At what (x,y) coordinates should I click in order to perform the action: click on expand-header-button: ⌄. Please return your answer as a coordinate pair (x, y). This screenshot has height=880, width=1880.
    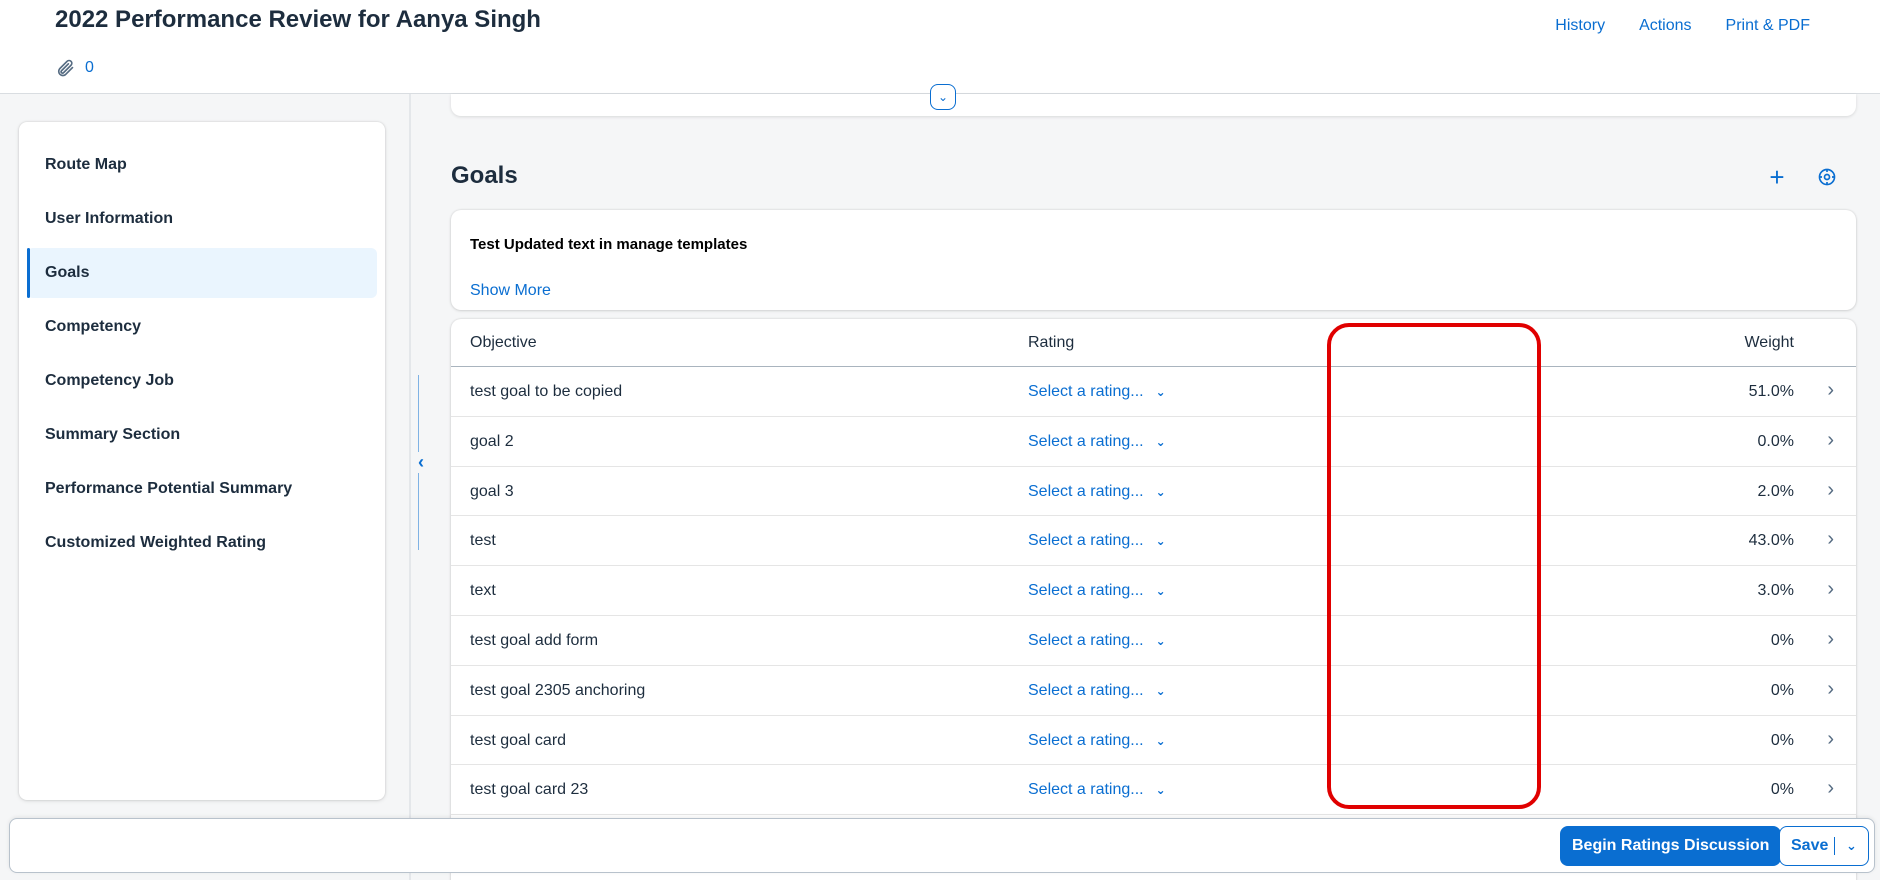
    Looking at the image, I should click on (943, 97).